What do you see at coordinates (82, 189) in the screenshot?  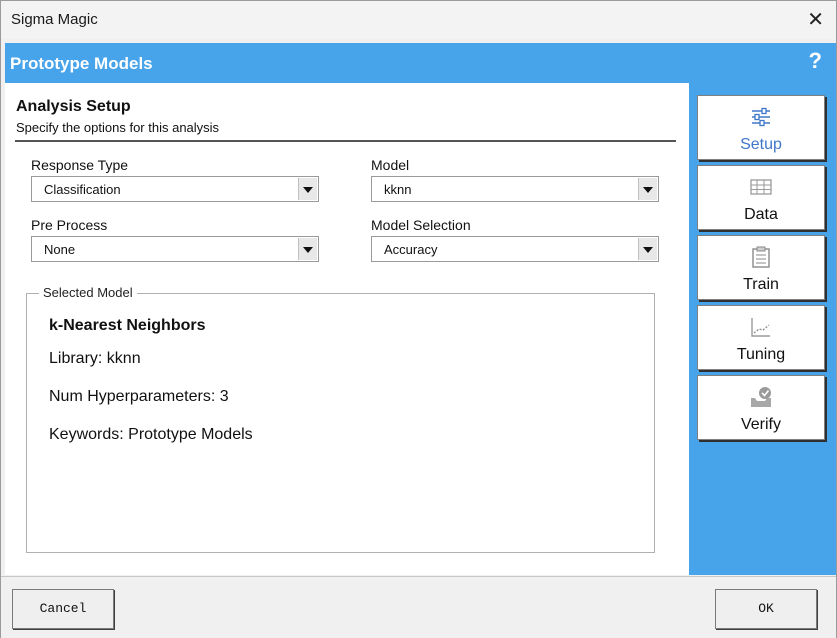 I see `response-type-value: Classification` at bounding box center [82, 189].